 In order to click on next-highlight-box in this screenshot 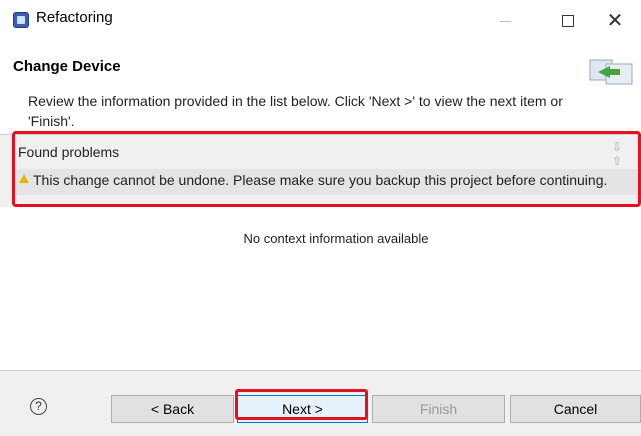, I will do `click(301, 404)`.